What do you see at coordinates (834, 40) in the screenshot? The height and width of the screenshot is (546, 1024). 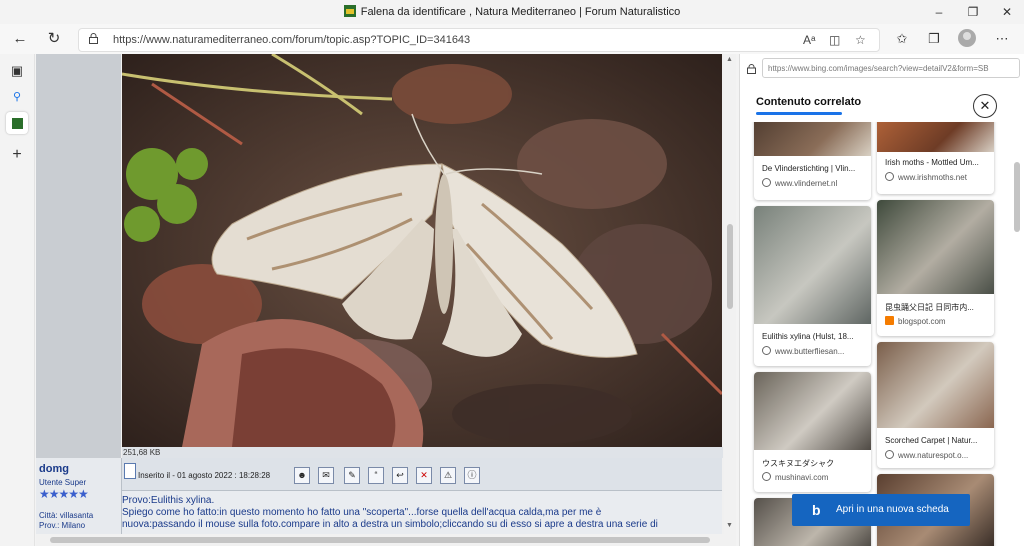 I see `immersive-reader-icon: ◫` at bounding box center [834, 40].